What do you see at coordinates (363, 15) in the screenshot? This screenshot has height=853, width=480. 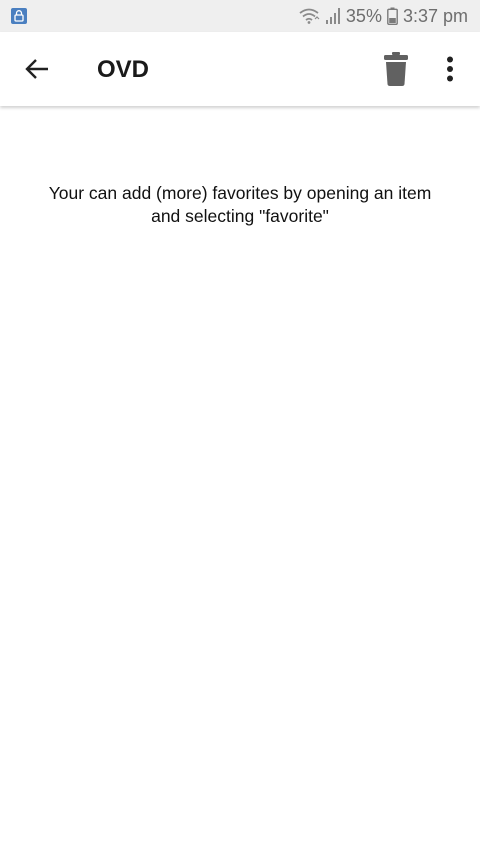 I see `battery-percent: 35%` at bounding box center [363, 15].